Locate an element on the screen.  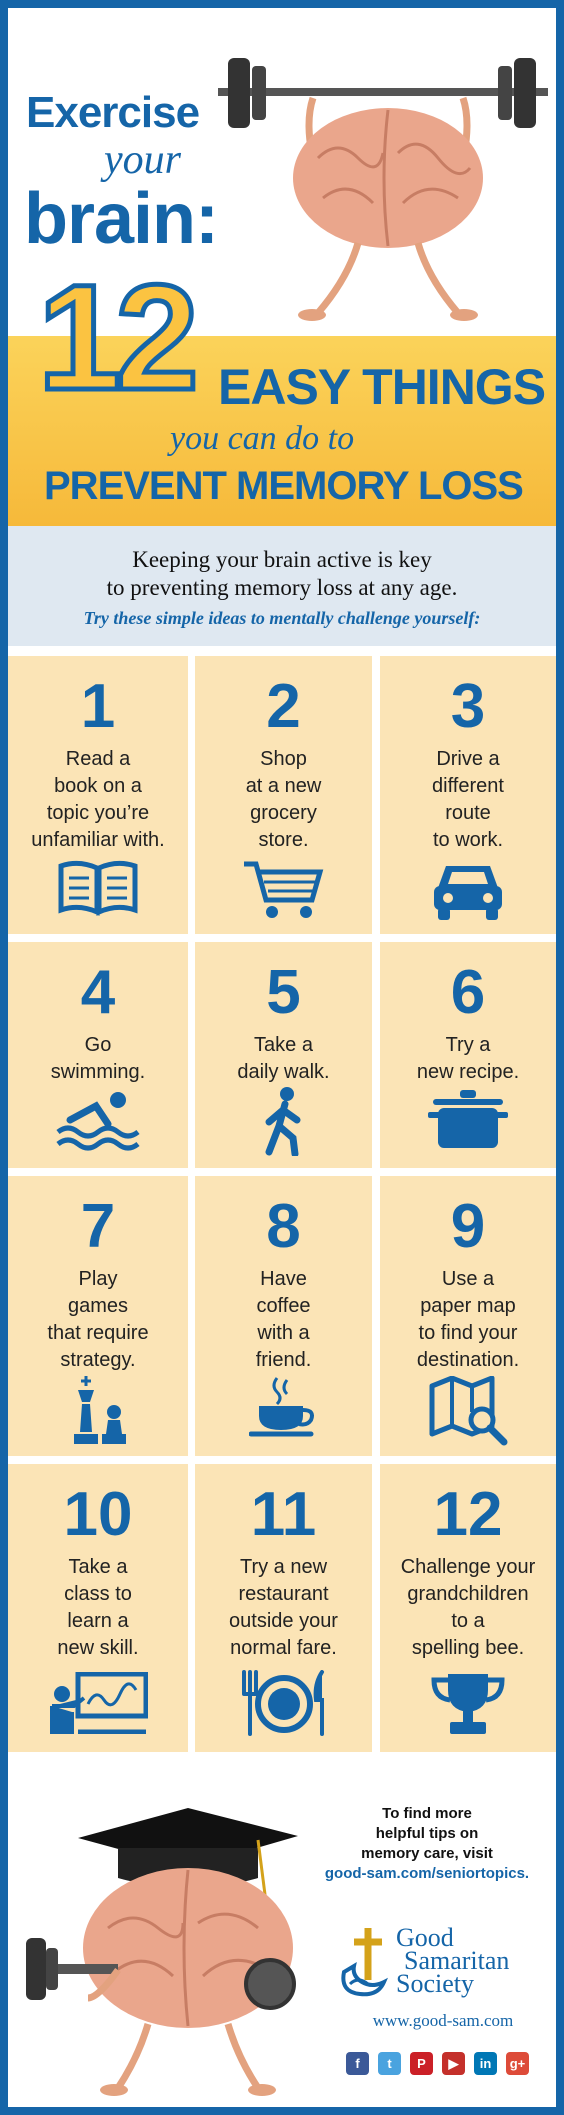
intro-line-1: Keeping your brain active is key is located at coordinates (282, 559).